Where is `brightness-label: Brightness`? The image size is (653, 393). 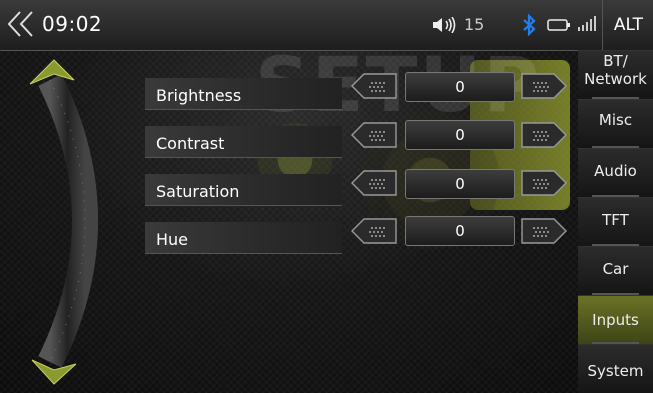
brightness-label: Brightness is located at coordinates (243, 94).